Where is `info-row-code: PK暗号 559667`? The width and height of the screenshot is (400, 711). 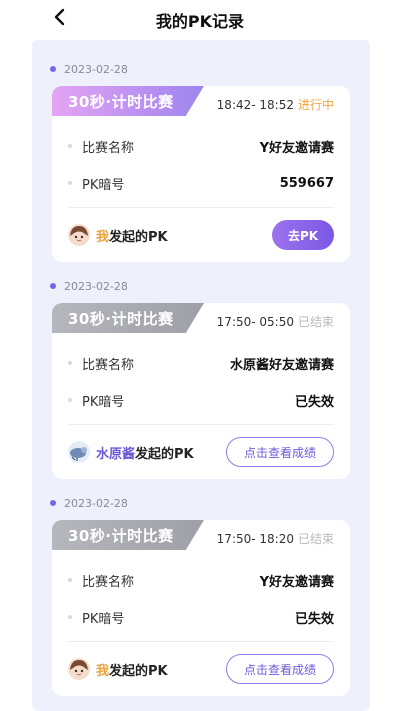
info-row-code: PK暗号 559667 is located at coordinates (201, 183).